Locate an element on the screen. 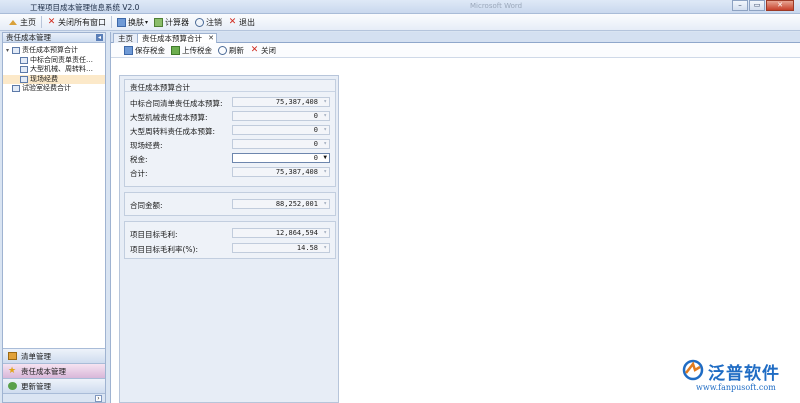 This screenshot has height=403, width=800. module-label: 责任成本管理 is located at coordinates (43, 371).